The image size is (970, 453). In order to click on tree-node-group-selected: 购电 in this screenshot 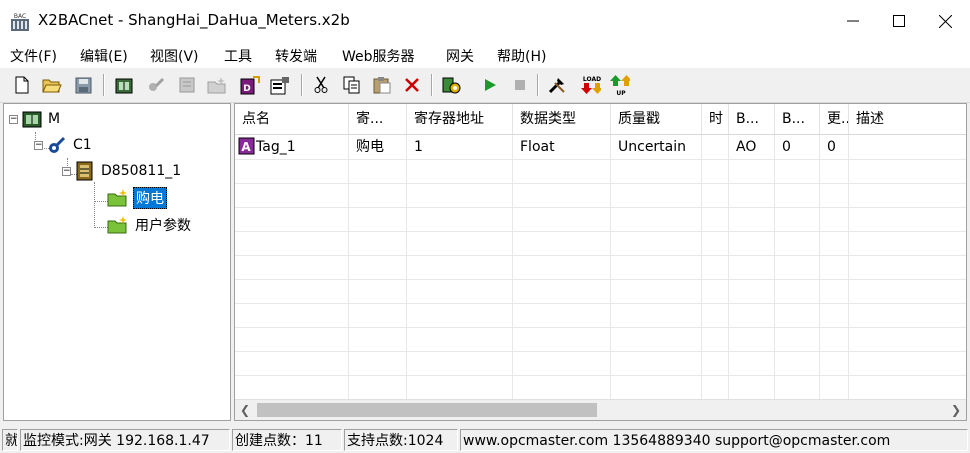, I will do `click(137, 198)`.